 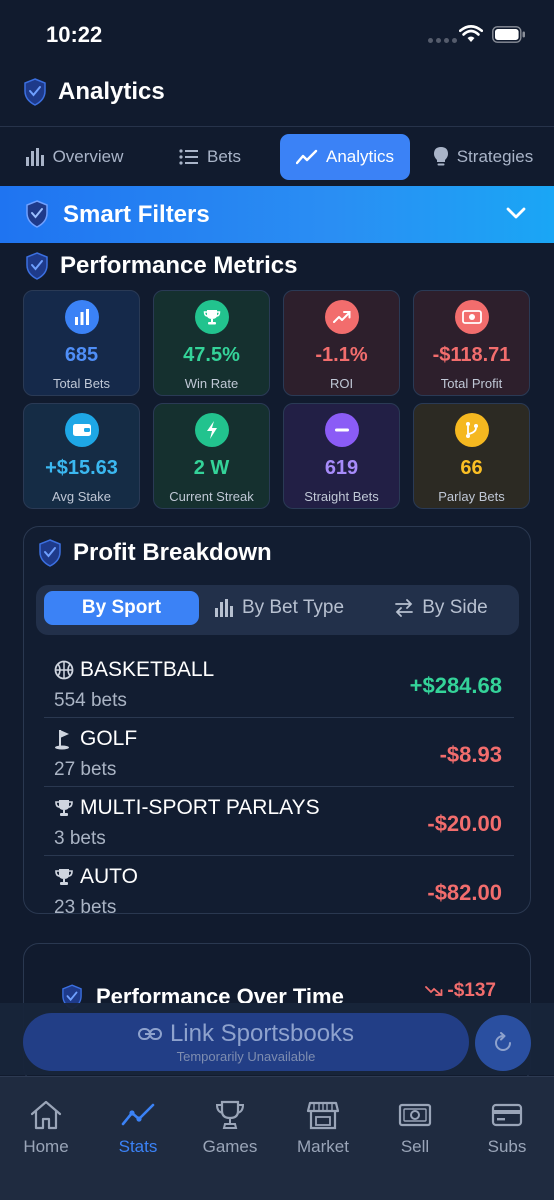 What do you see at coordinates (471, 468) in the screenshot?
I see `metric-value: 66` at bounding box center [471, 468].